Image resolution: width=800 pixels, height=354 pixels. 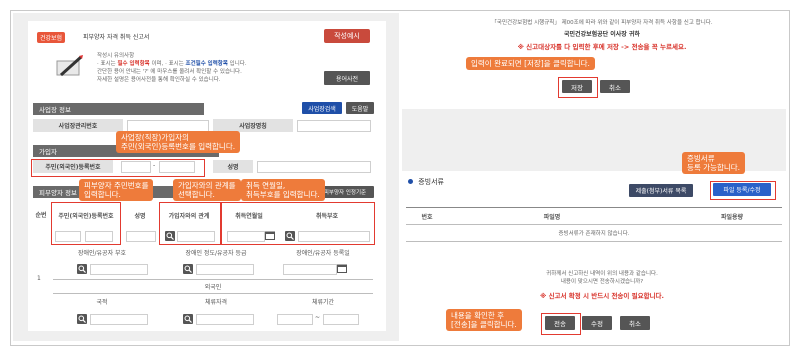 I want to click on disabled-code-search-icon, so click(x=82, y=269).